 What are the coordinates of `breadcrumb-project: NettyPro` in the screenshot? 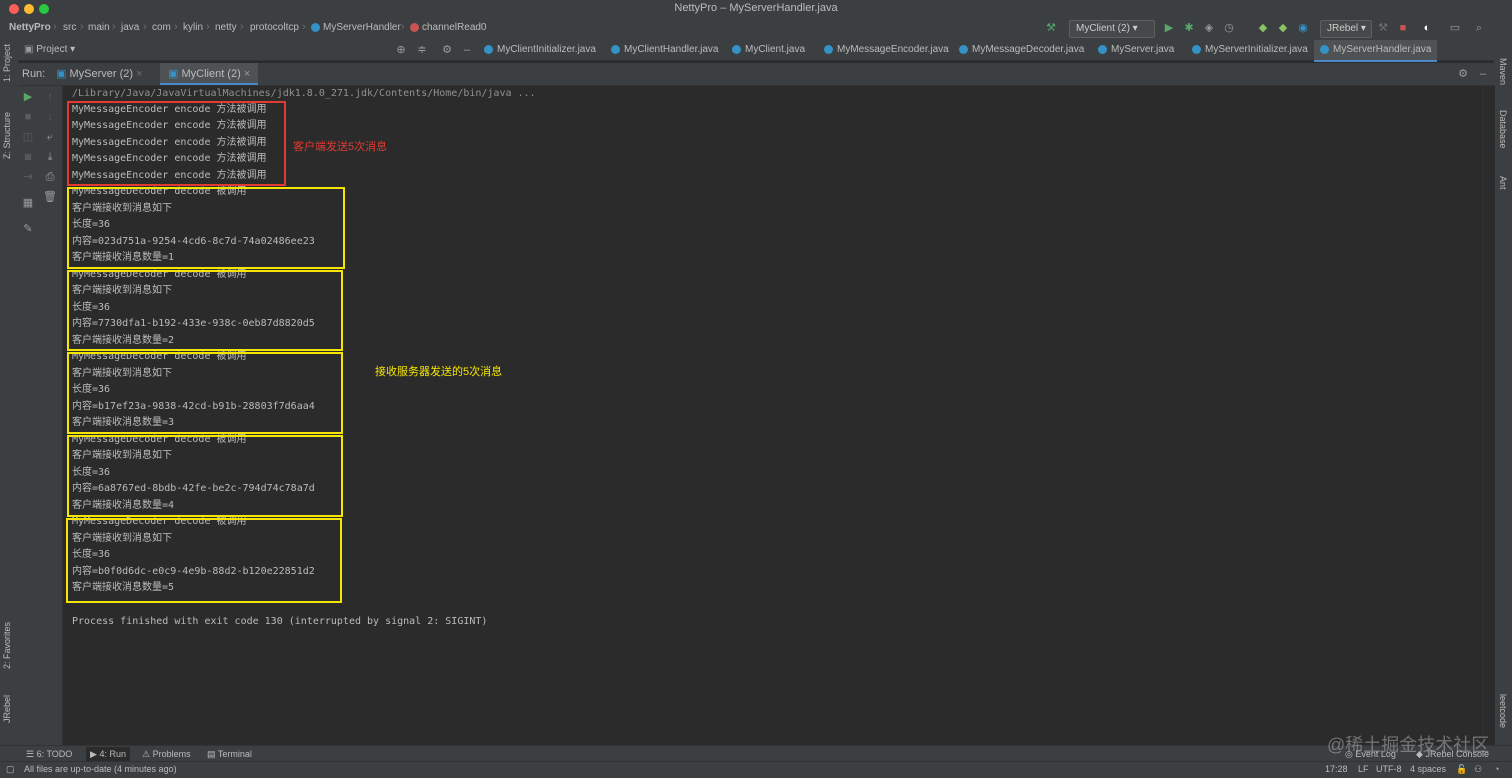 It's located at (30, 27).